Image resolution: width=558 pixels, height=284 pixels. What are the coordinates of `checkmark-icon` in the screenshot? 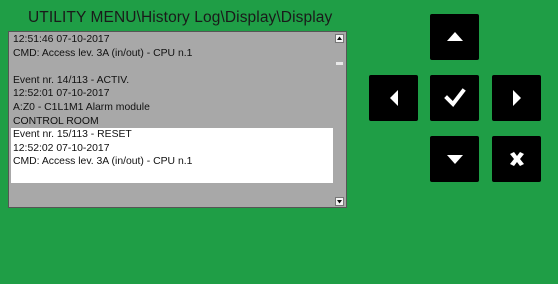 It's located at (454, 98).